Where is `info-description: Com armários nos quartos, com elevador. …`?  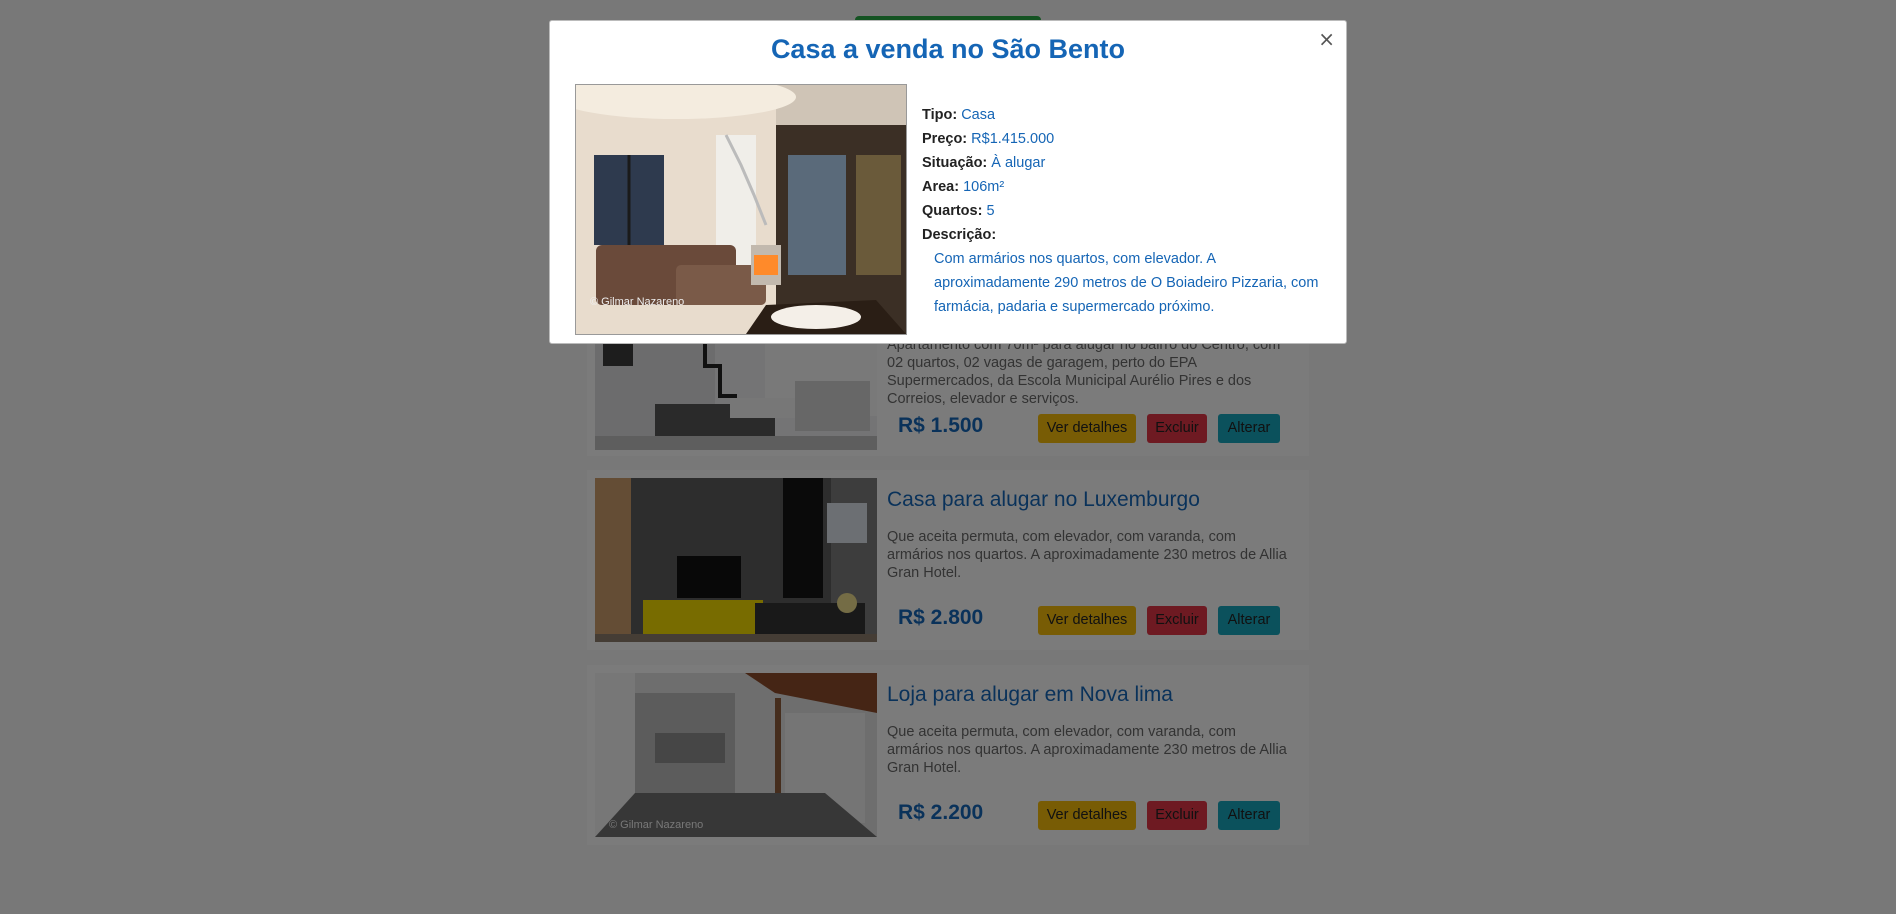 info-description: Com armários nos quartos, com elevador. … is located at coordinates (1126, 283).